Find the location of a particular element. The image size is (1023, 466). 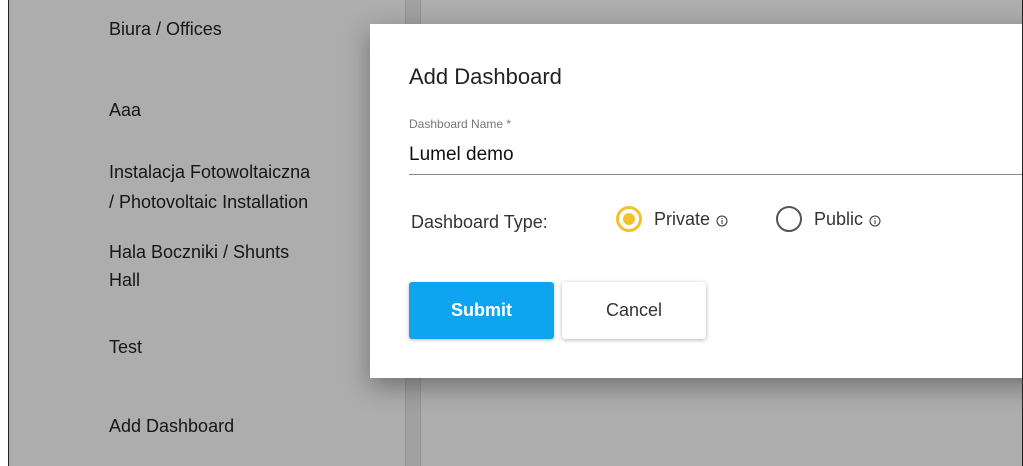

submit-button: Submit is located at coordinates (481, 310).